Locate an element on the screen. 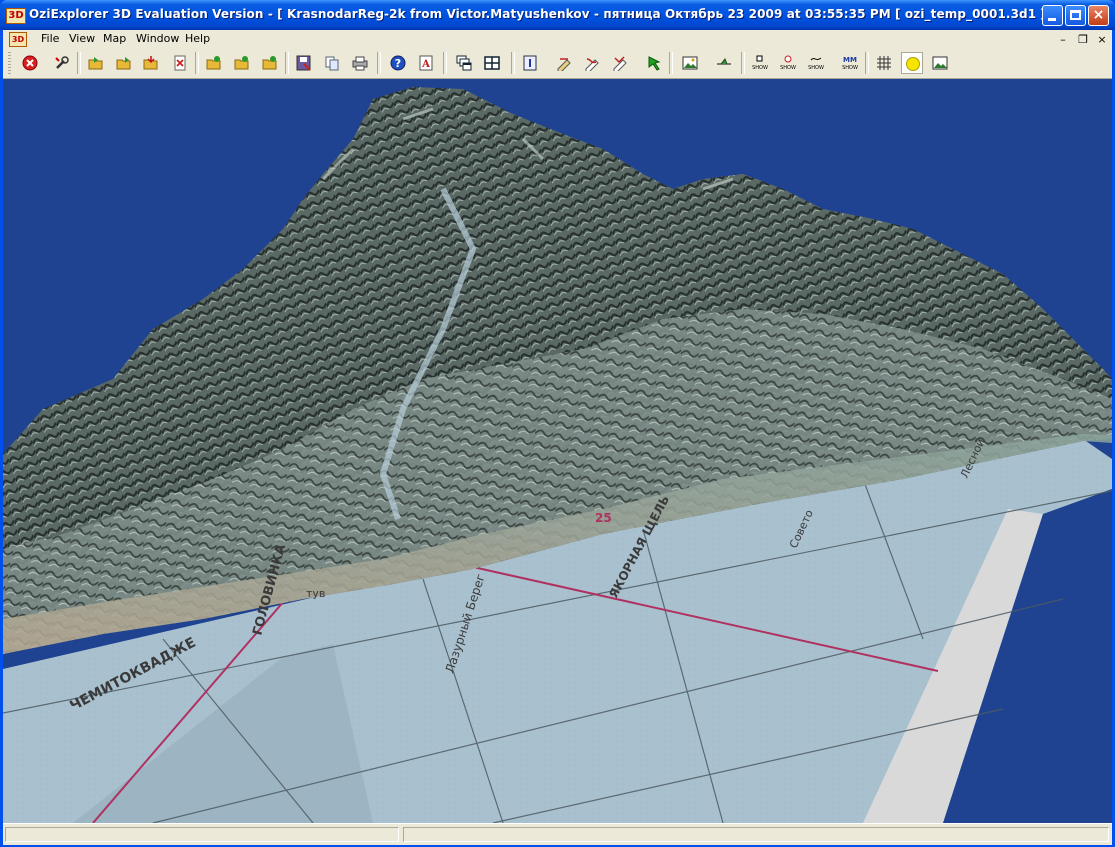 This screenshot has width=1115, height=847. load-waypoints-button is located at coordinates (214, 63).